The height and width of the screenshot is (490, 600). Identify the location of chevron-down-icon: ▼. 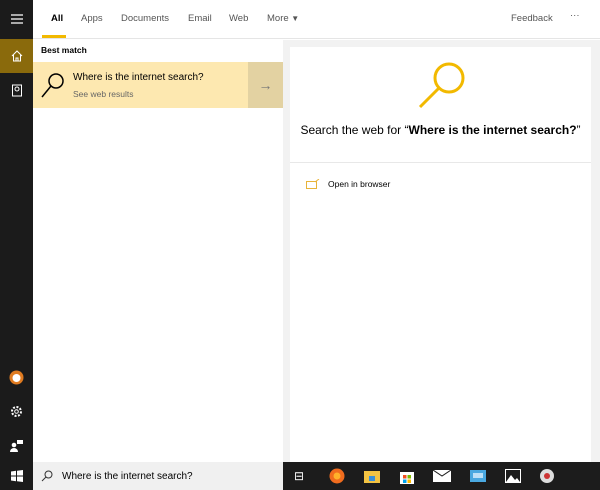
(295, 18).